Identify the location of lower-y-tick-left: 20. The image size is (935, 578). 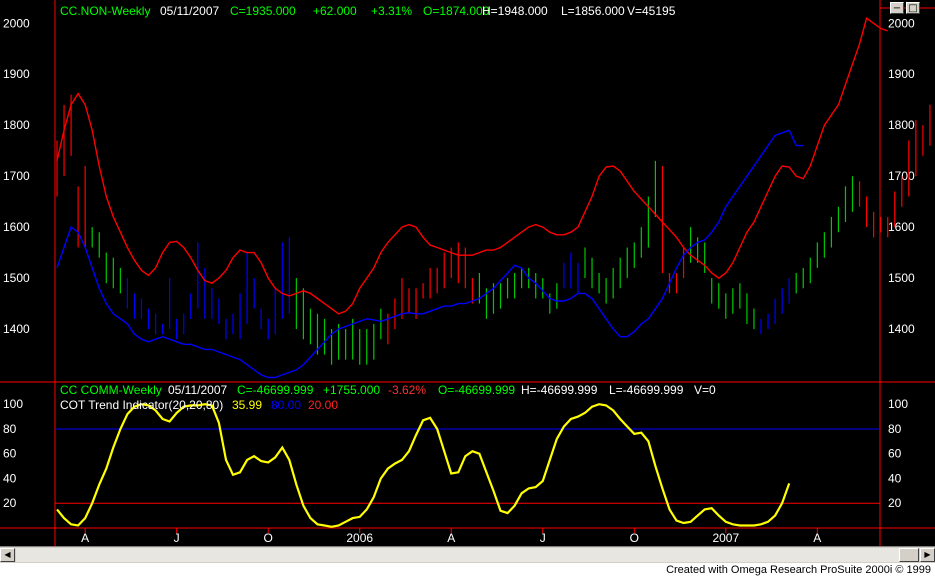
(10, 503).